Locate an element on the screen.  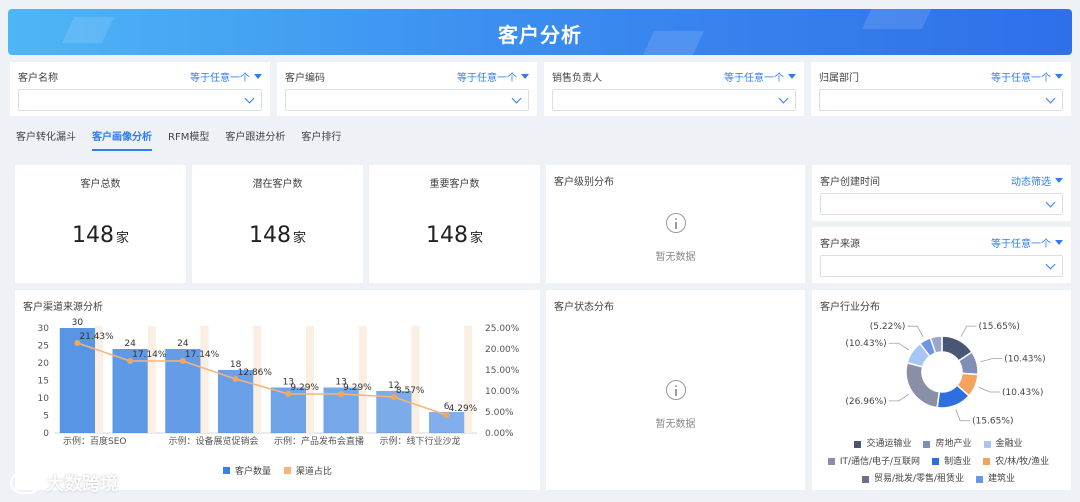
legend-item: 贸易/批发/零售/租赁业 is located at coordinates (912, 479).